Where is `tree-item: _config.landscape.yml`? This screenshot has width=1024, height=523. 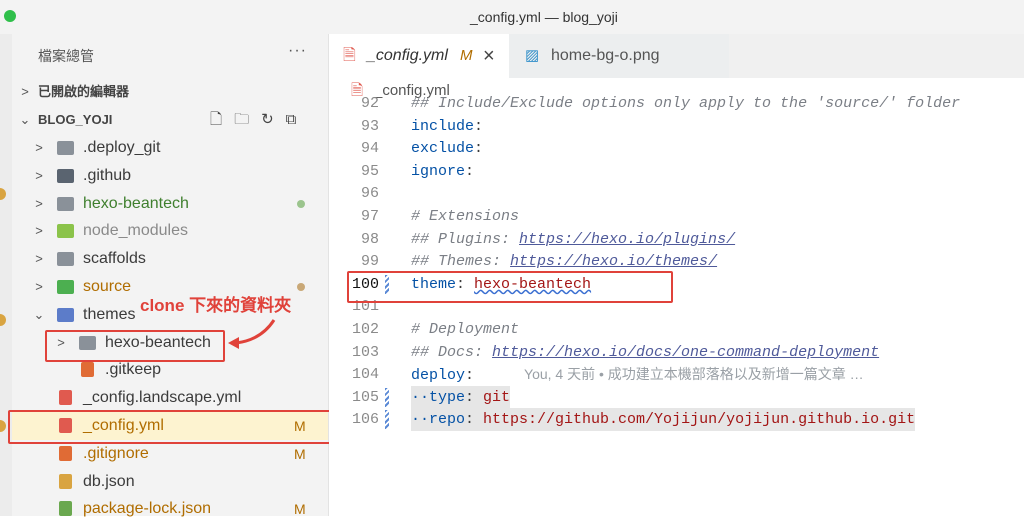 tree-item: _config.landscape.yml is located at coordinates (170, 398).